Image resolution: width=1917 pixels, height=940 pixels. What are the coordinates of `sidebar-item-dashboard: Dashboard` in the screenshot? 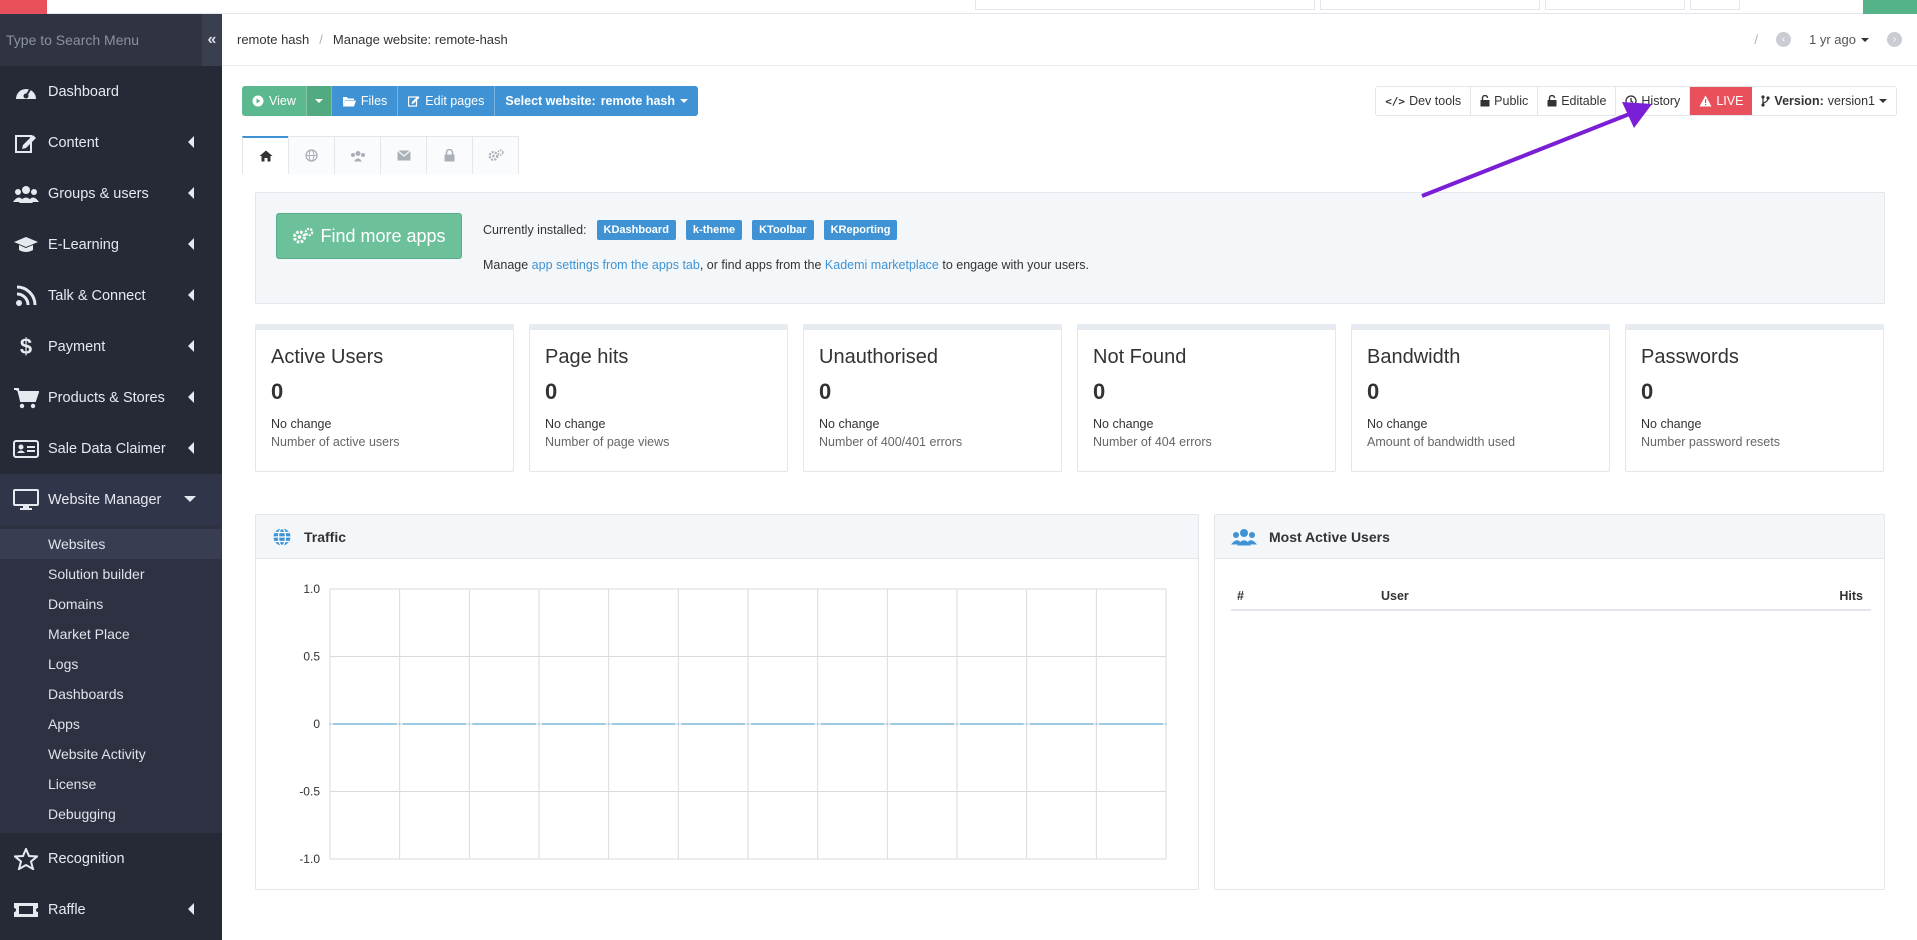 It's located at (111, 91).